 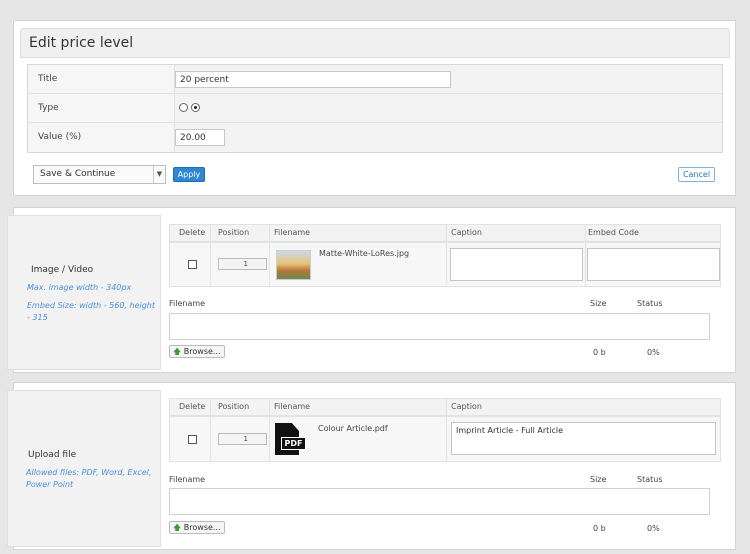 What do you see at coordinates (62, 270) in the screenshot?
I see `image-video-title: Image / Video` at bounding box center [62, 270].